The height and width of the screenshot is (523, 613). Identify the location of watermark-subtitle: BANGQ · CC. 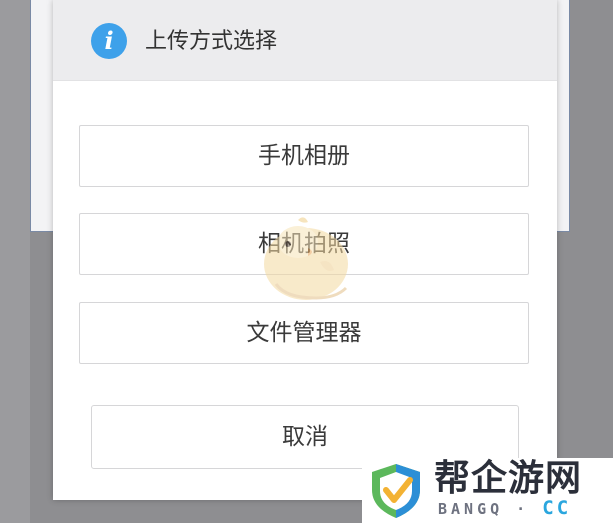
(504, 508).